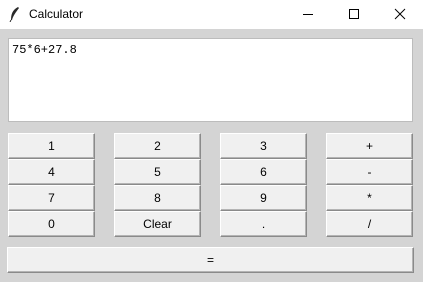  Describe the element at coordinates (211, 14) in the screenshot. I see `title-bar: Calculator` at that location.